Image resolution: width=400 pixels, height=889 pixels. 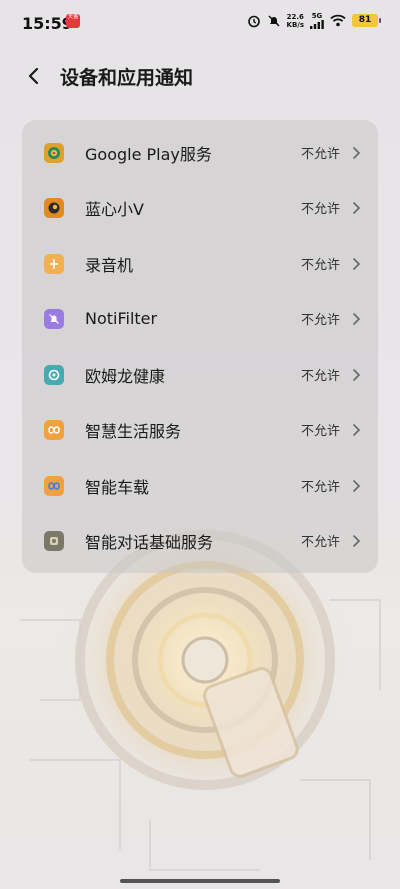 I want to click on battery-indicator: 81, so click(x=366, y=20).